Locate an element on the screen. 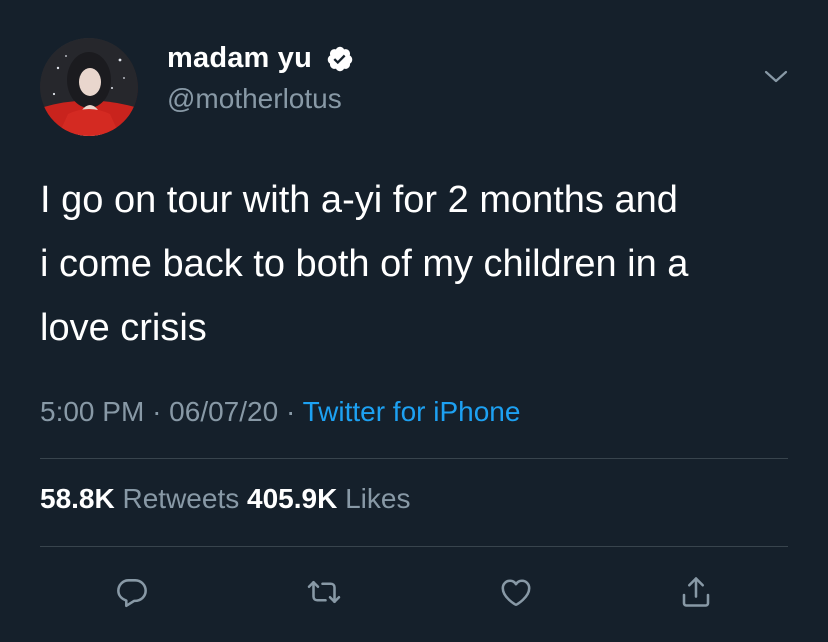 The width and height of the screenshot is (828, 642). verified-badge-icon is located at coordinates (340, 59).